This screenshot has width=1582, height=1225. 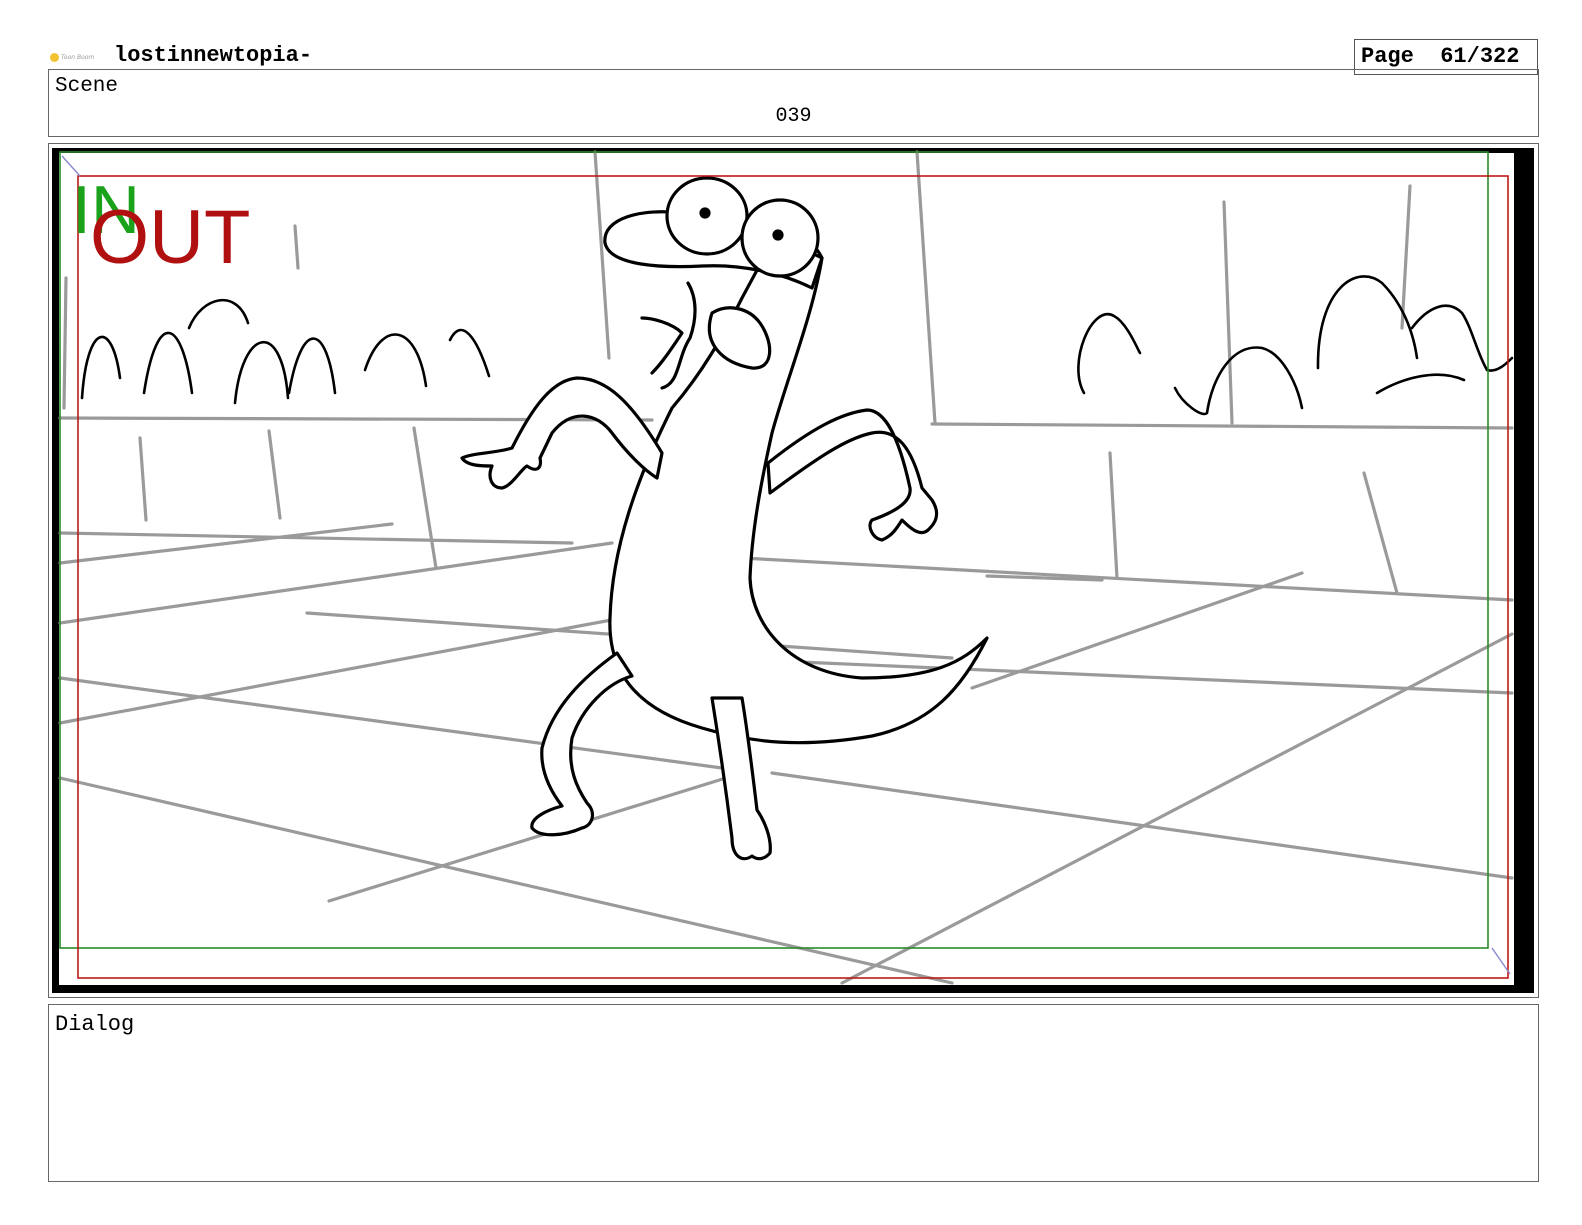 I want to click on page-value: 61/322, so click(x=1480, y=56).